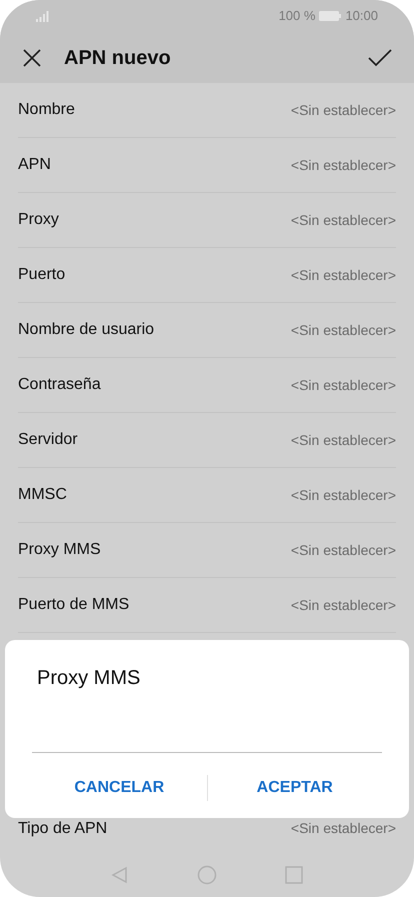 The height and width of the screenshot is (897, 414). Describe the element at coordinates (46, 110) in the screenshot. I see `setting-label: Nombre` at that location.